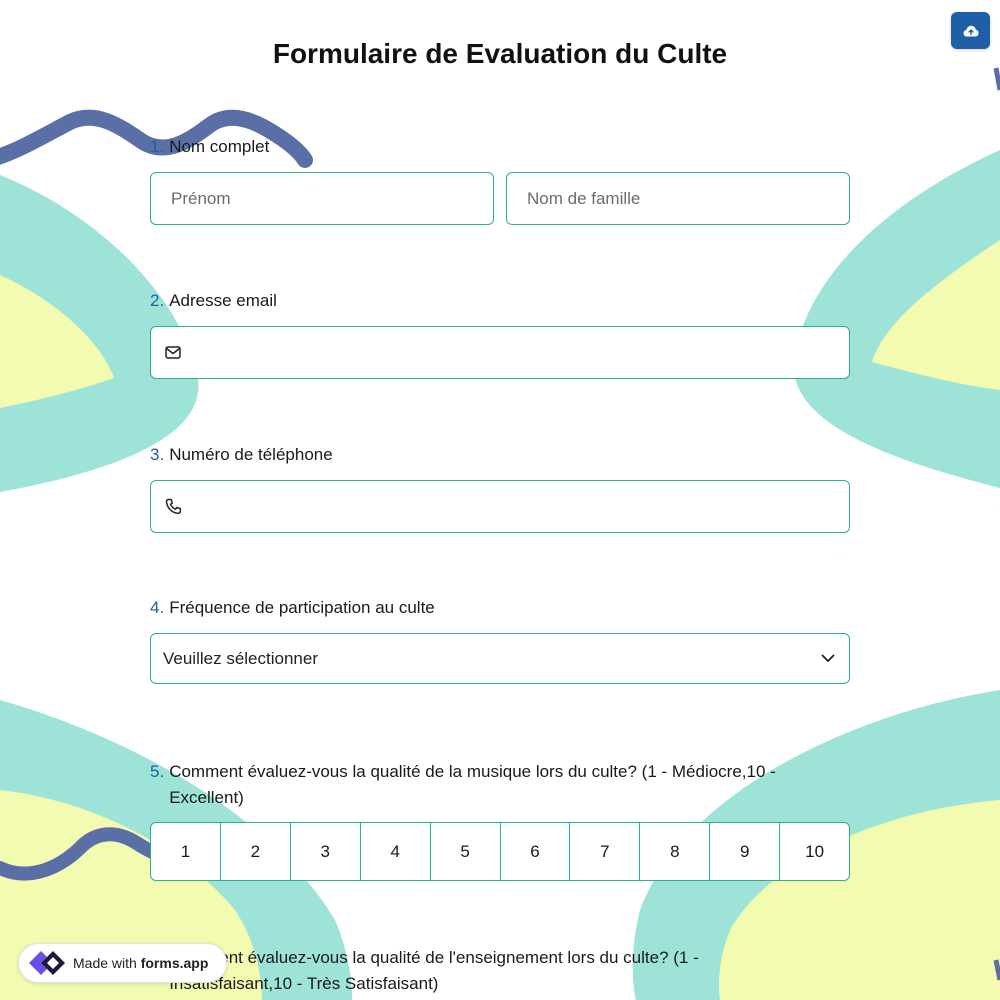 This screenshot has height=1000, width=1000. What do you see at coordinates (500, 658) in the screenshot?
I see `frequency-select: Veuillez sélectionner` at bounding box center [500, 658].